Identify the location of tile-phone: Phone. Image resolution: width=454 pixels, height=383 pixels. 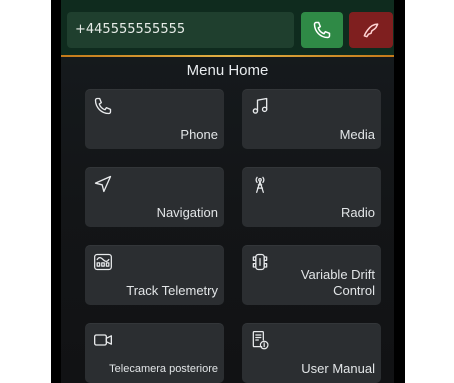
(154, 119).